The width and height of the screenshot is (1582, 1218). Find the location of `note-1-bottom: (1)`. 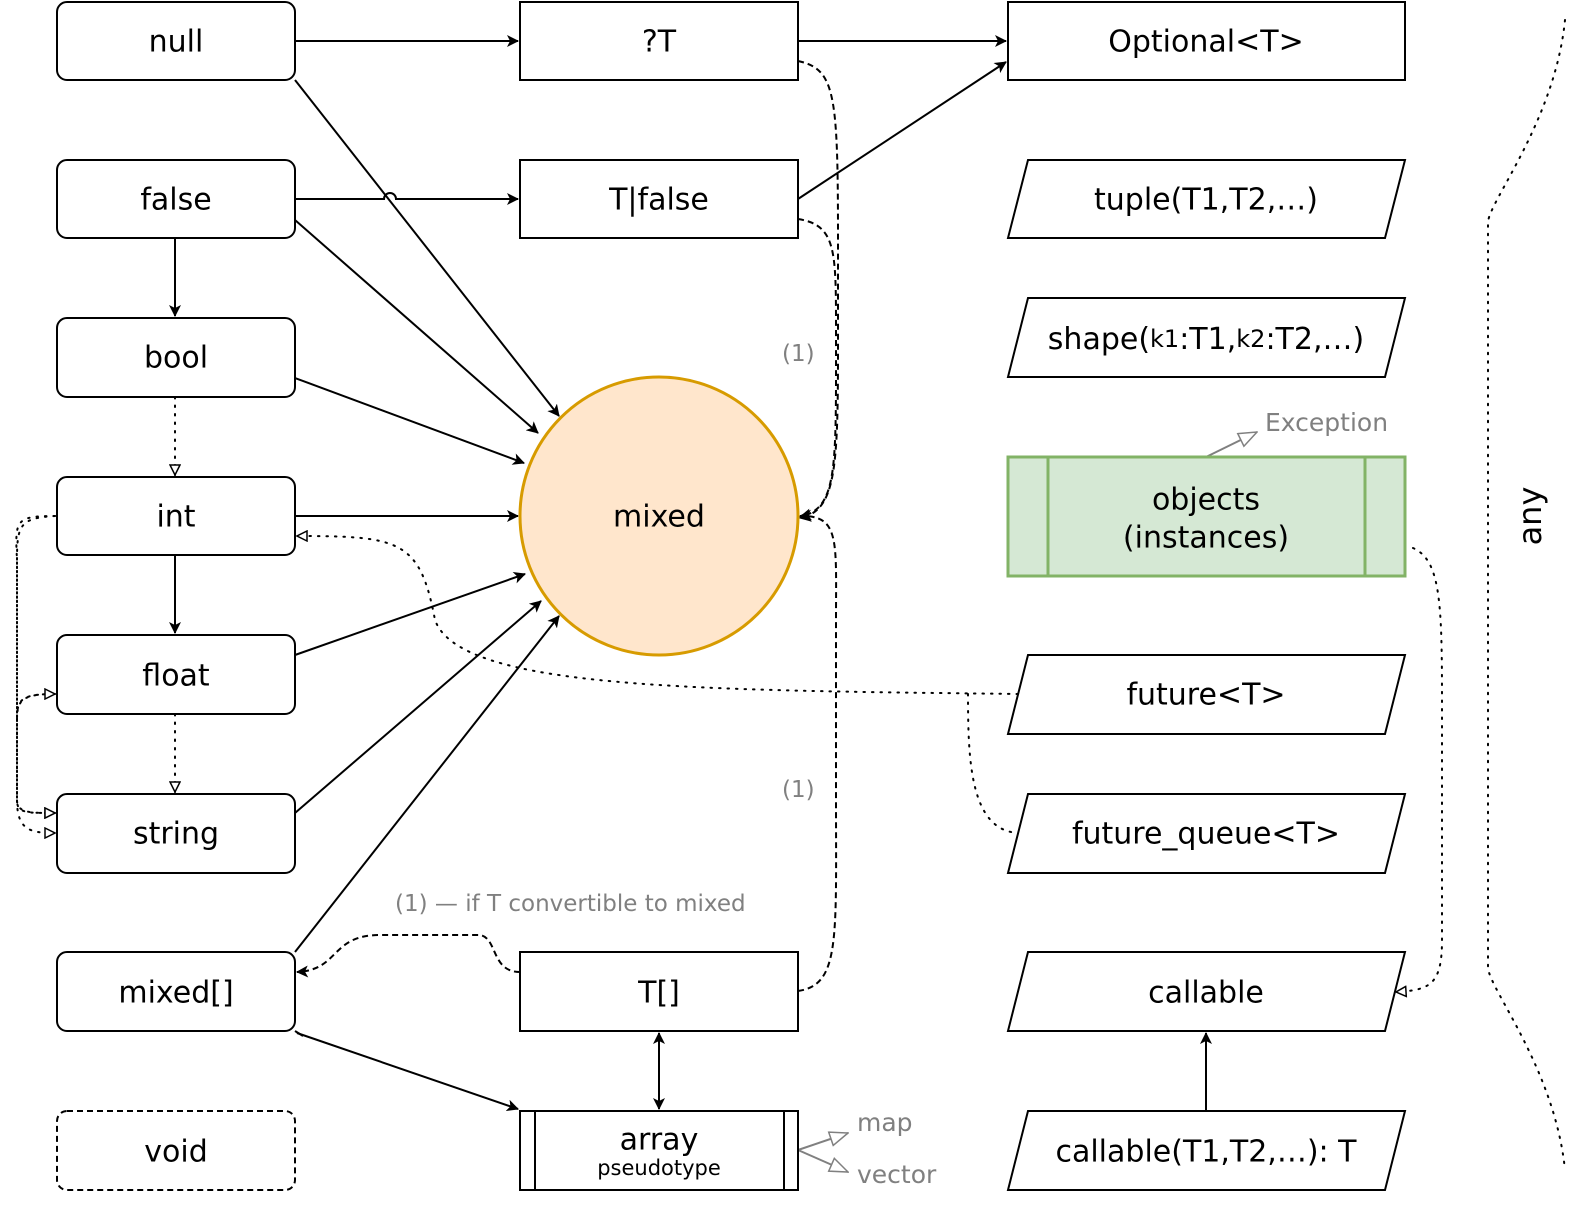

note-1-bottom: (1) is located at coordinates (798, 790).